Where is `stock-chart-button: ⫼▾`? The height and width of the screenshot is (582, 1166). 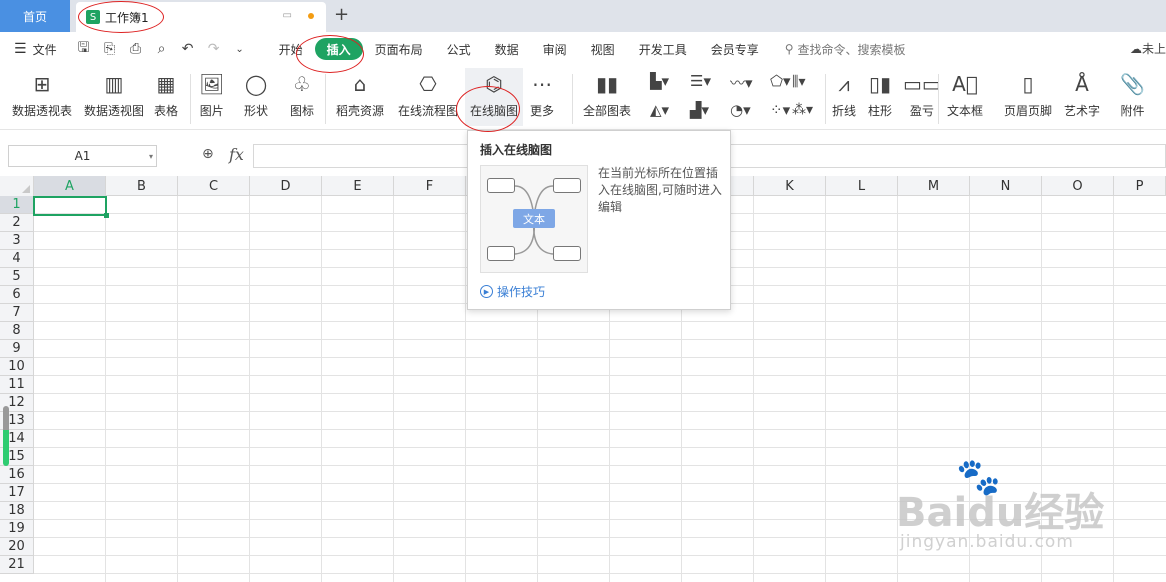
stock-chart-button: ⫼▾ is located at coordinates (798, 82).